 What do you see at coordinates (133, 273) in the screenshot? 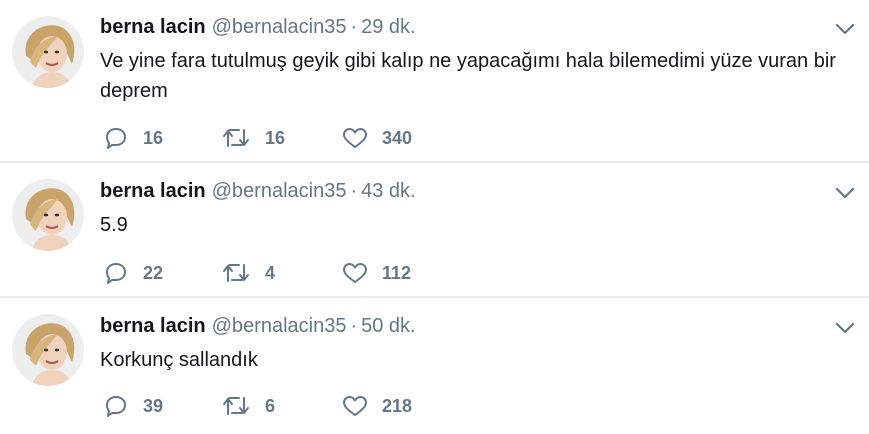
I see `reply-button: 22` at bounding box center [133, 273].